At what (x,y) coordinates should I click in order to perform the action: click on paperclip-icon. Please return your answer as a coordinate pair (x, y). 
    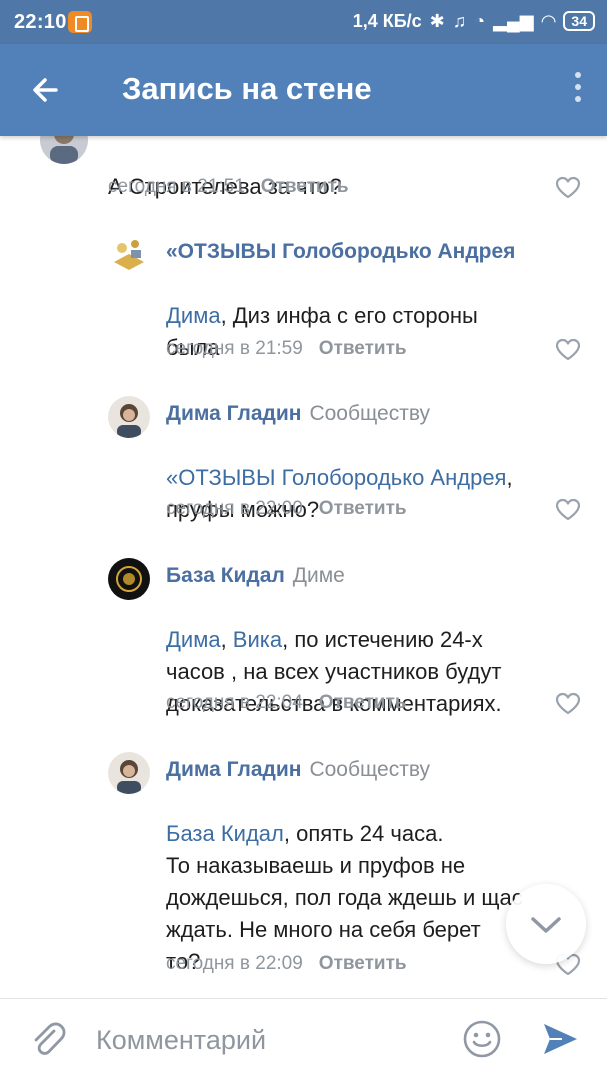
    Looking at the image, I should click on (48, 1039).